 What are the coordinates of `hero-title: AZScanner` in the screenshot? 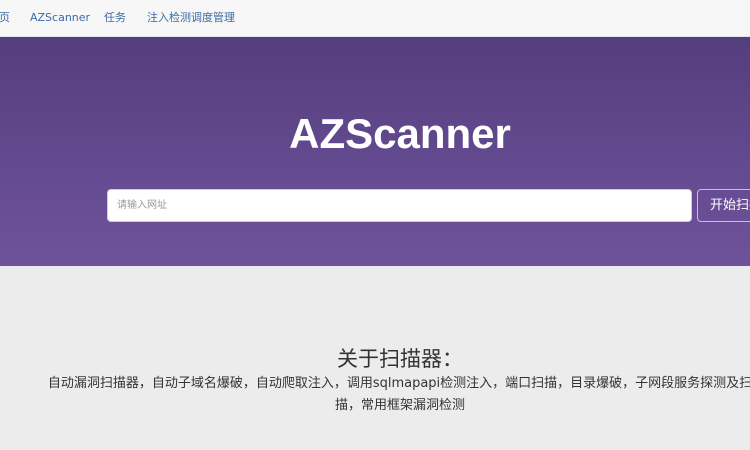 It's located at (400, 133).